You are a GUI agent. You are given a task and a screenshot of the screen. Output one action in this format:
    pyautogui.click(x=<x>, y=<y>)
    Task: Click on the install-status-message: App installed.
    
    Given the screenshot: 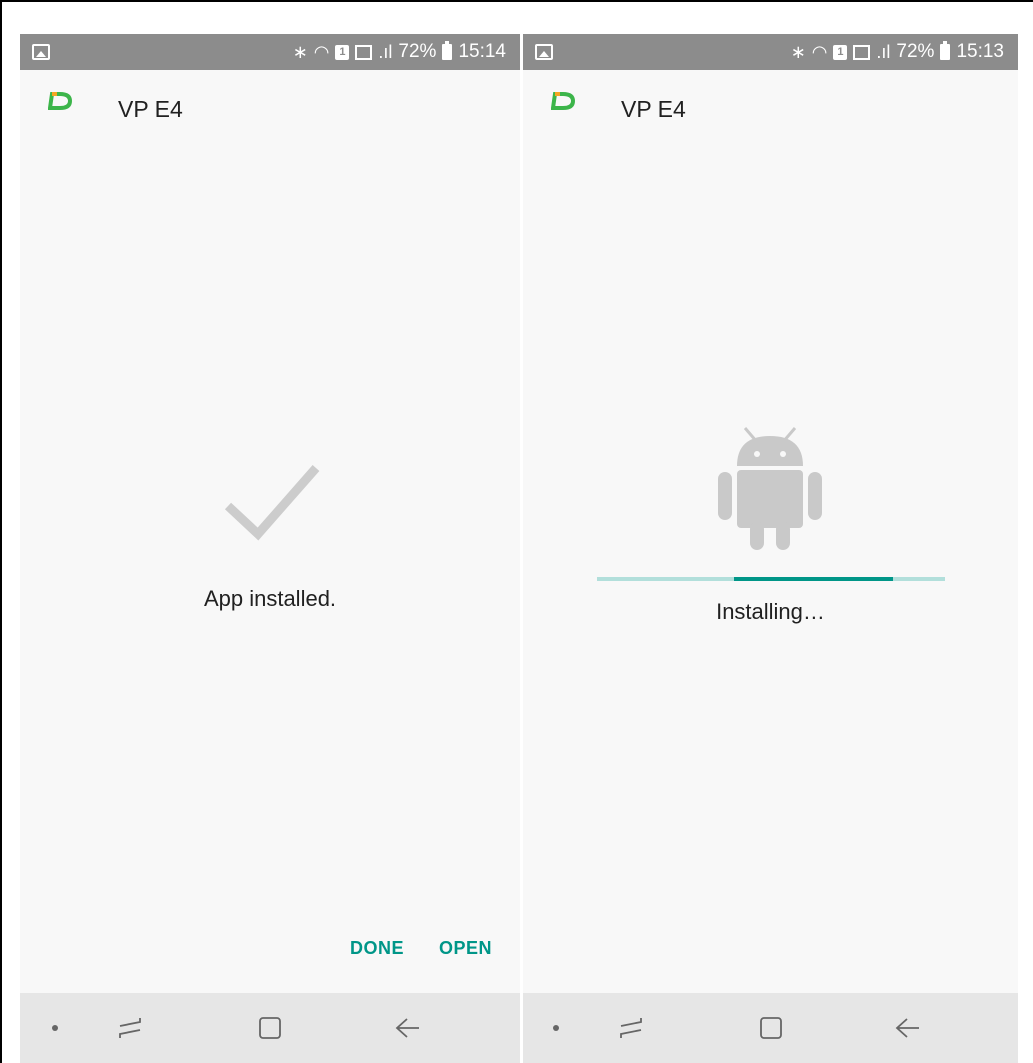 What is the action you would take?
    pyautogui.click(x=270, y=598)
    